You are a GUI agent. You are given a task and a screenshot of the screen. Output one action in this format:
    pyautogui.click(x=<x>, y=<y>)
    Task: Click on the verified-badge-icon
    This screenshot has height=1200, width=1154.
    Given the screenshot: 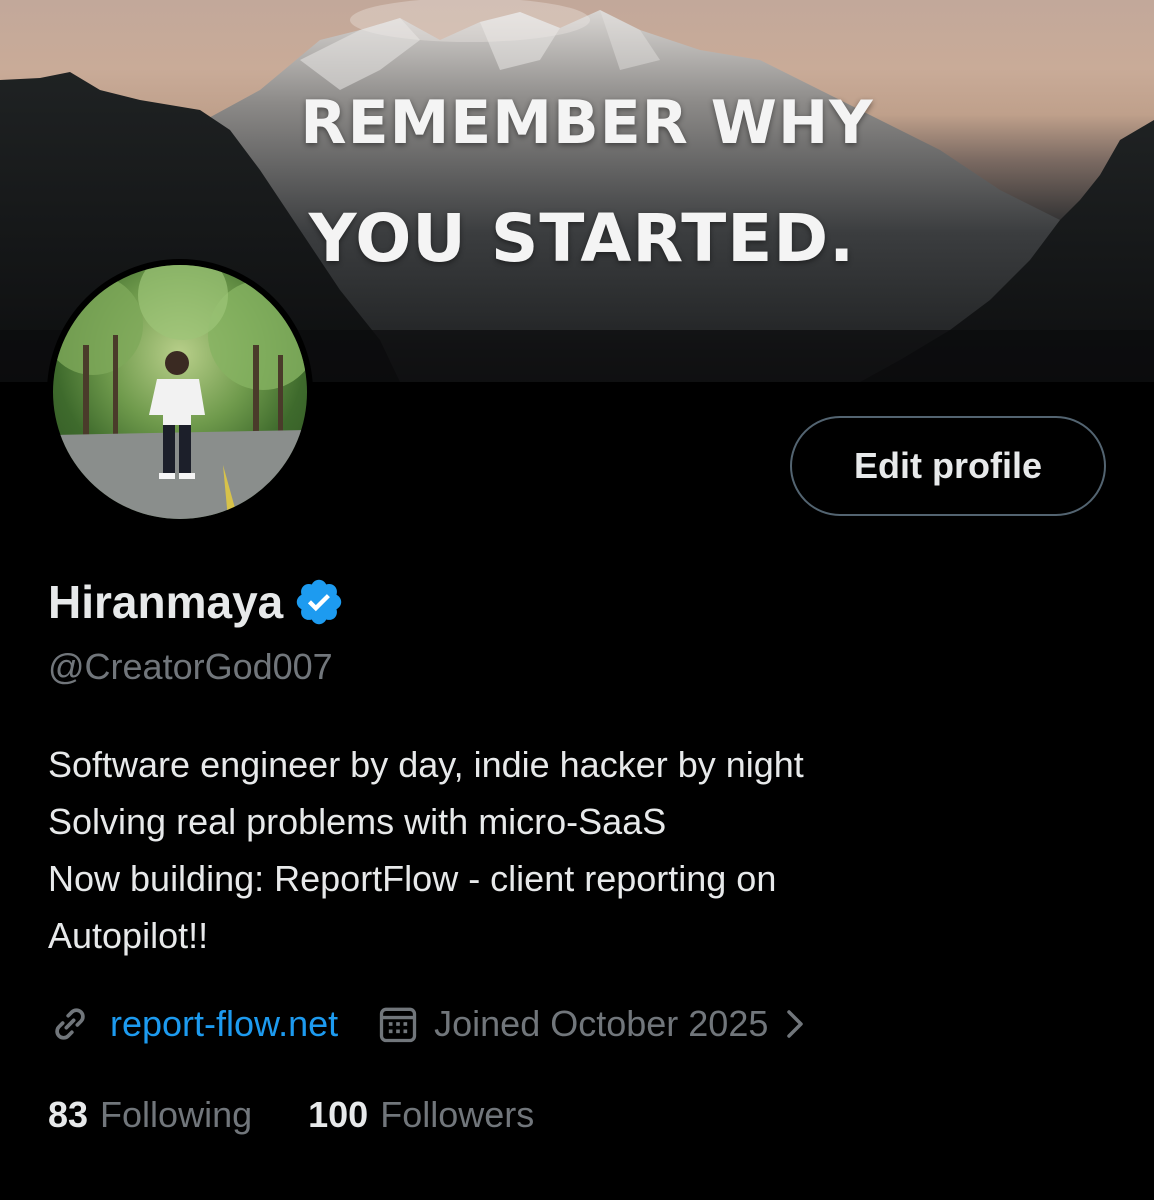 What is the action you would take?
    pyautogui.click(x=319, y=602)
    